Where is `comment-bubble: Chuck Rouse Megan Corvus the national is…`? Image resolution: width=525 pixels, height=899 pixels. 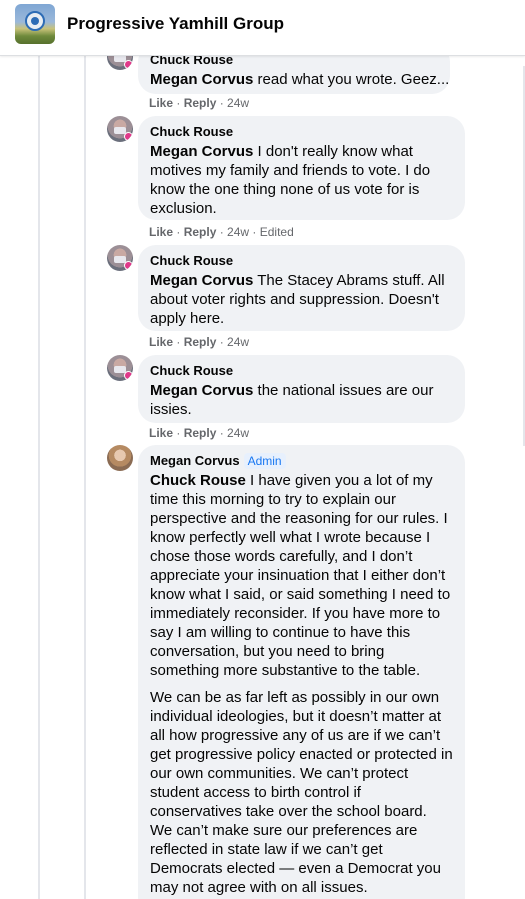 comment-bubble: Chuck Rouse Megan Corvus the national is… is located at coordinates (301, 389).